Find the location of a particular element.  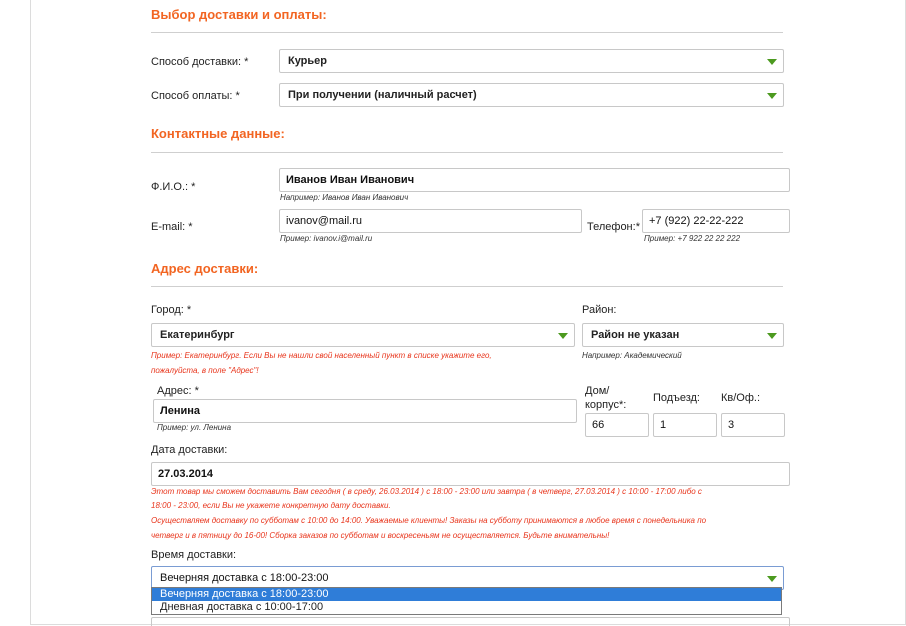

email-label: E-mail: * is located at coordinates (172, 227).